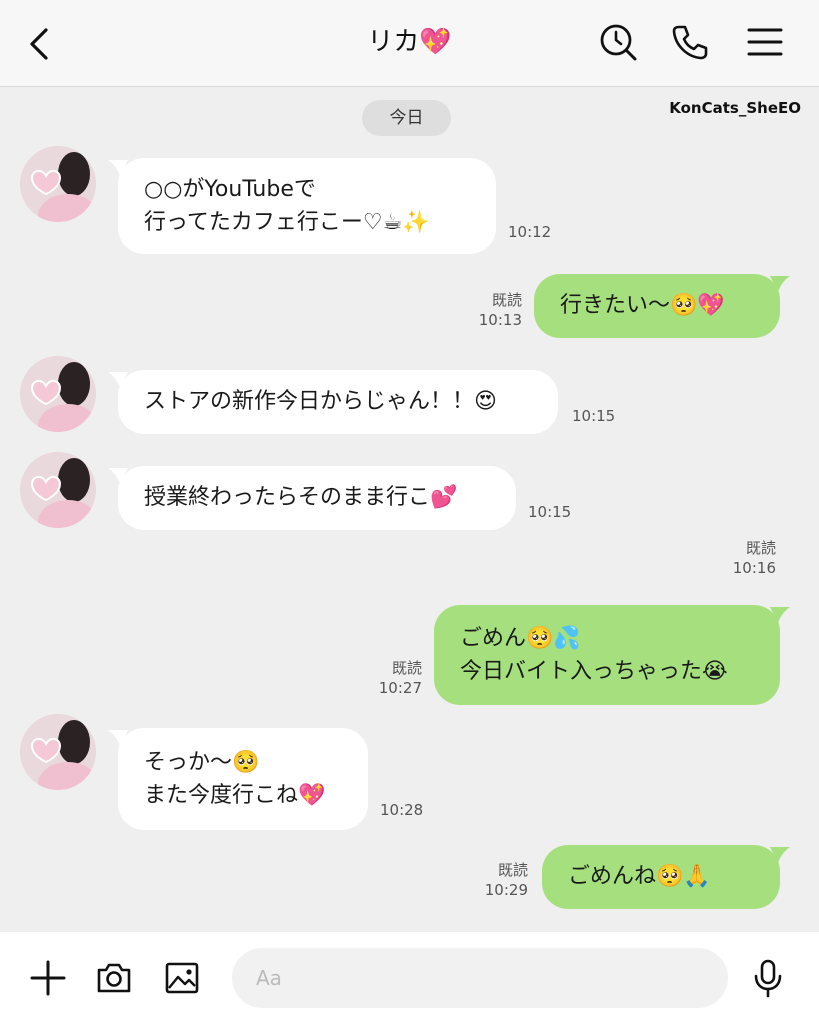 The width and height of the screenshot is (819, 1024). Describe the element at coordinates (406, 118) in the screenshot. I see `date-divider: 今日` at that location.